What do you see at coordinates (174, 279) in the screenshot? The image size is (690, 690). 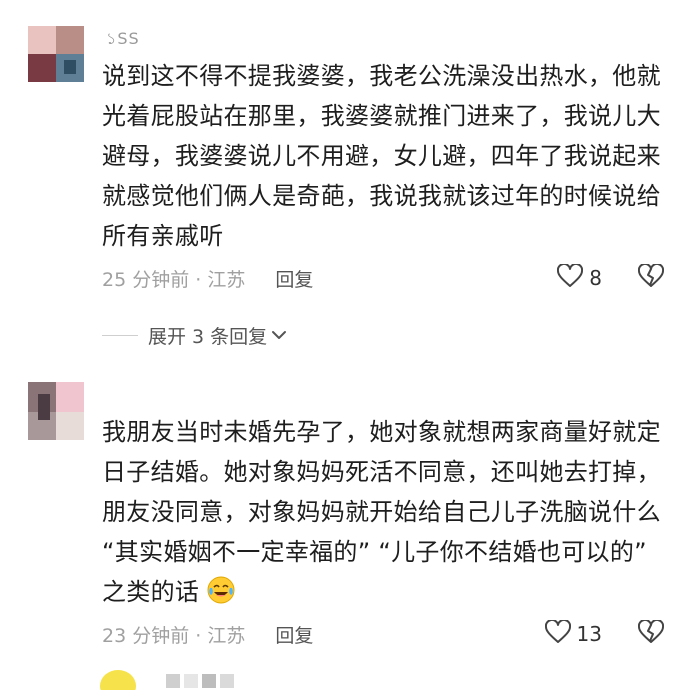 I see `time-location: 25 分钟前 · 江苏` at bounding box center [174, 279].